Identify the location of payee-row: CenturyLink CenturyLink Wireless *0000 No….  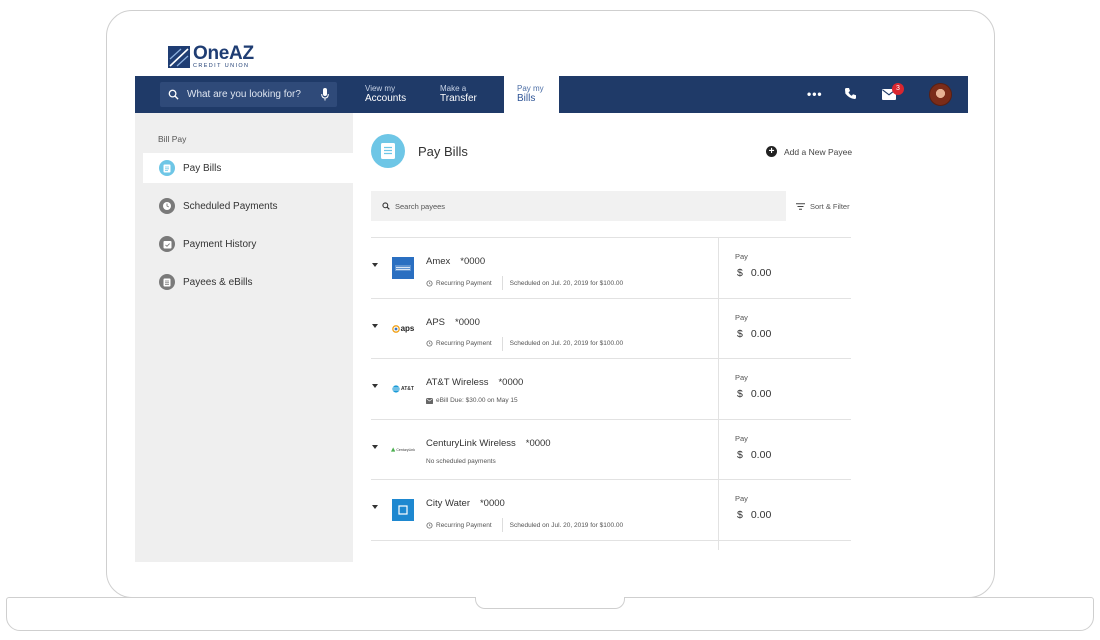
(611, 449).